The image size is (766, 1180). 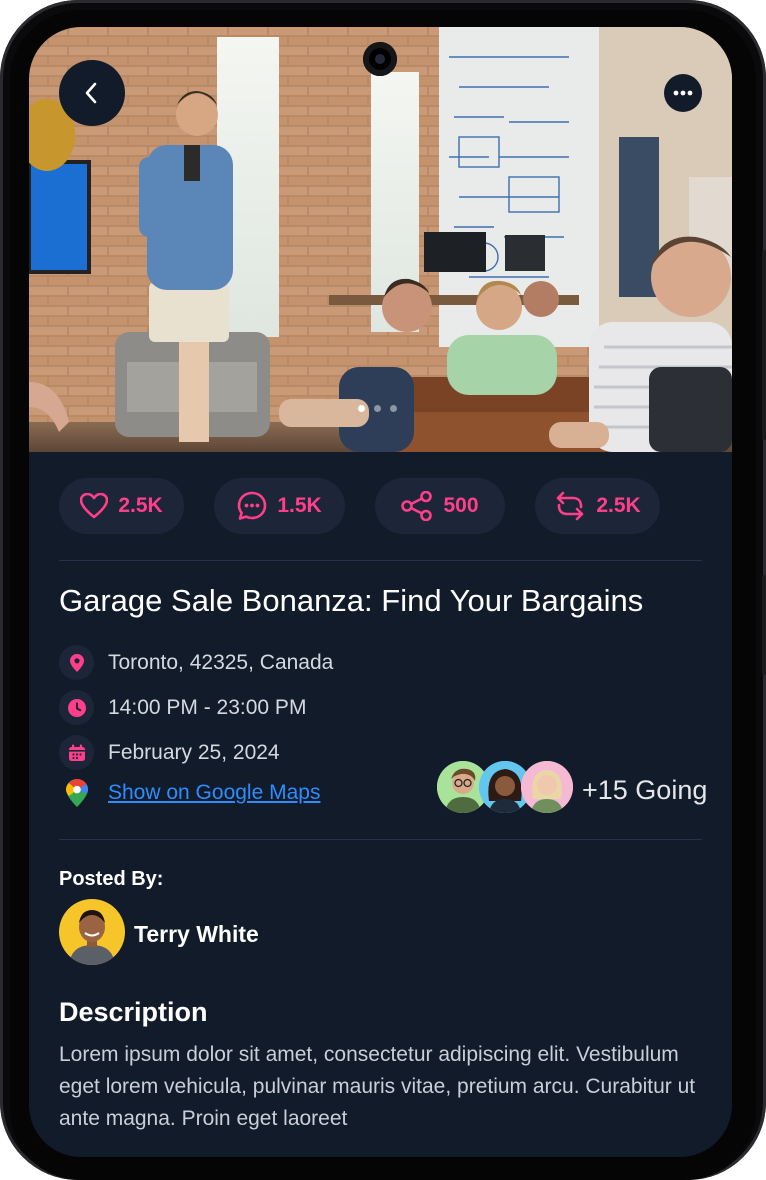 I want to click on share-button: 500, so click(x=440, y=506).